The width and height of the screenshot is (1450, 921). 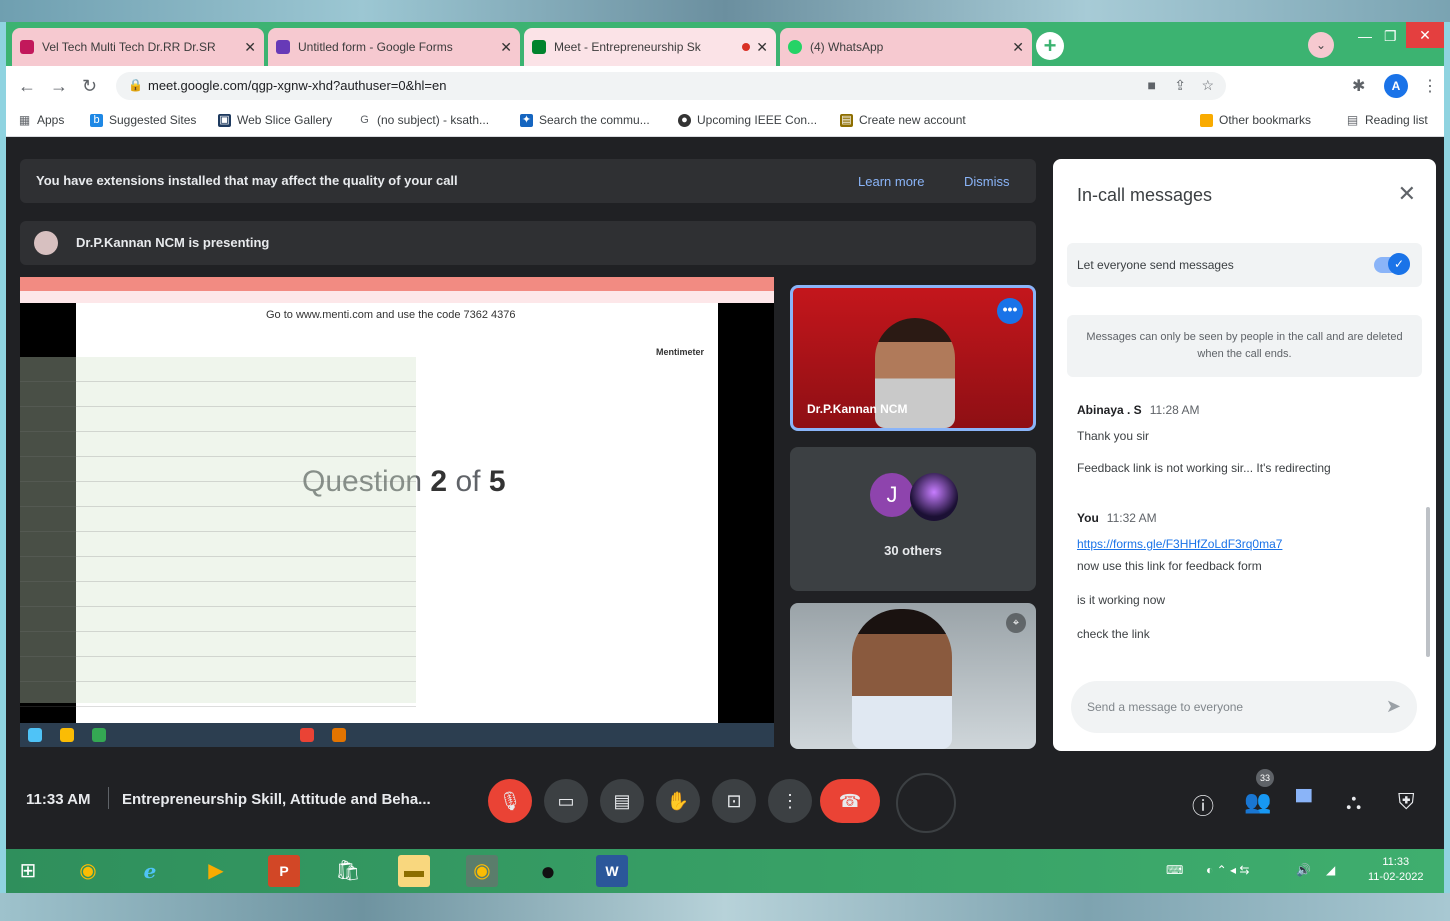 What do you see at coordinates (1393, 706) in the screenshot?
I see `send-icon: ➤` at bounding box center [1393, 706].